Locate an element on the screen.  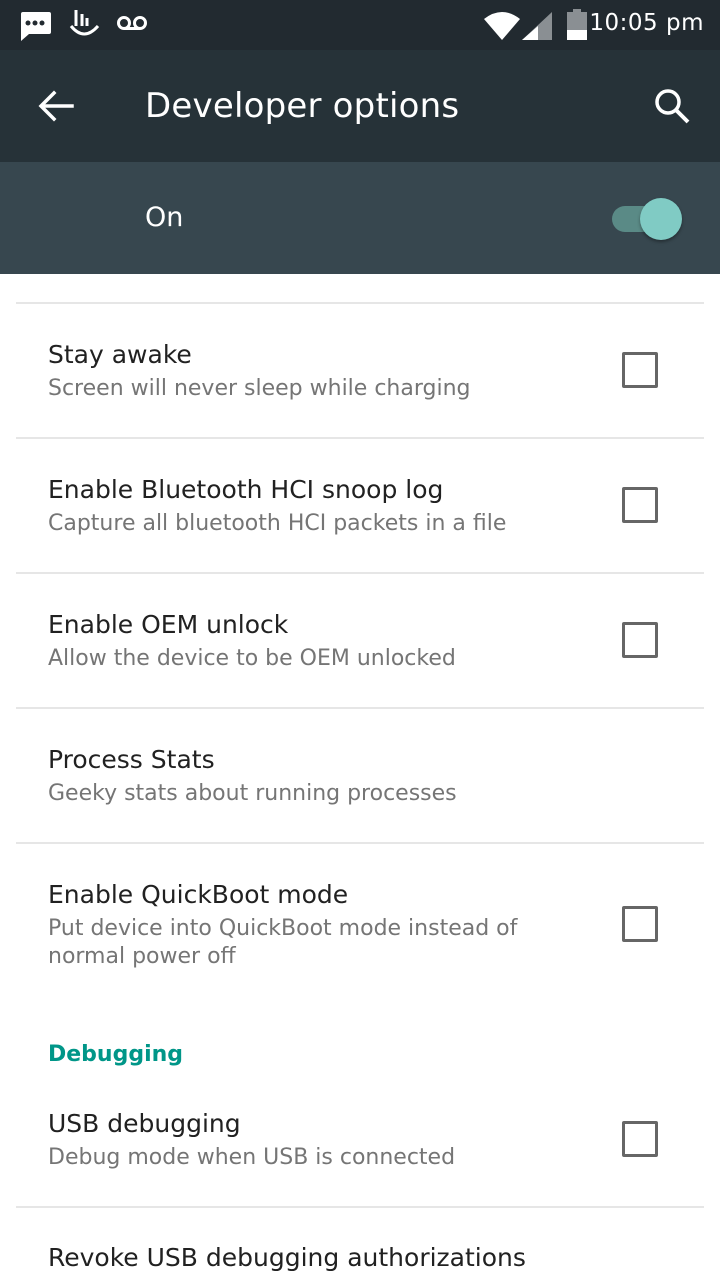
item-title: Enable Bluetooth HCI snoop log is located at coordinates (246, 489).